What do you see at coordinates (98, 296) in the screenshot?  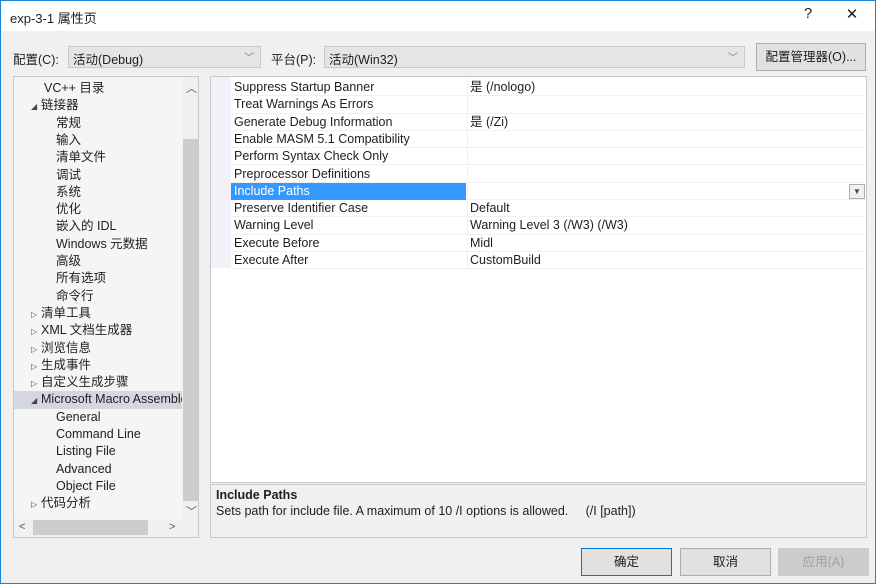 I see `tree-item: 命令行` at bounding box center [98, 296].